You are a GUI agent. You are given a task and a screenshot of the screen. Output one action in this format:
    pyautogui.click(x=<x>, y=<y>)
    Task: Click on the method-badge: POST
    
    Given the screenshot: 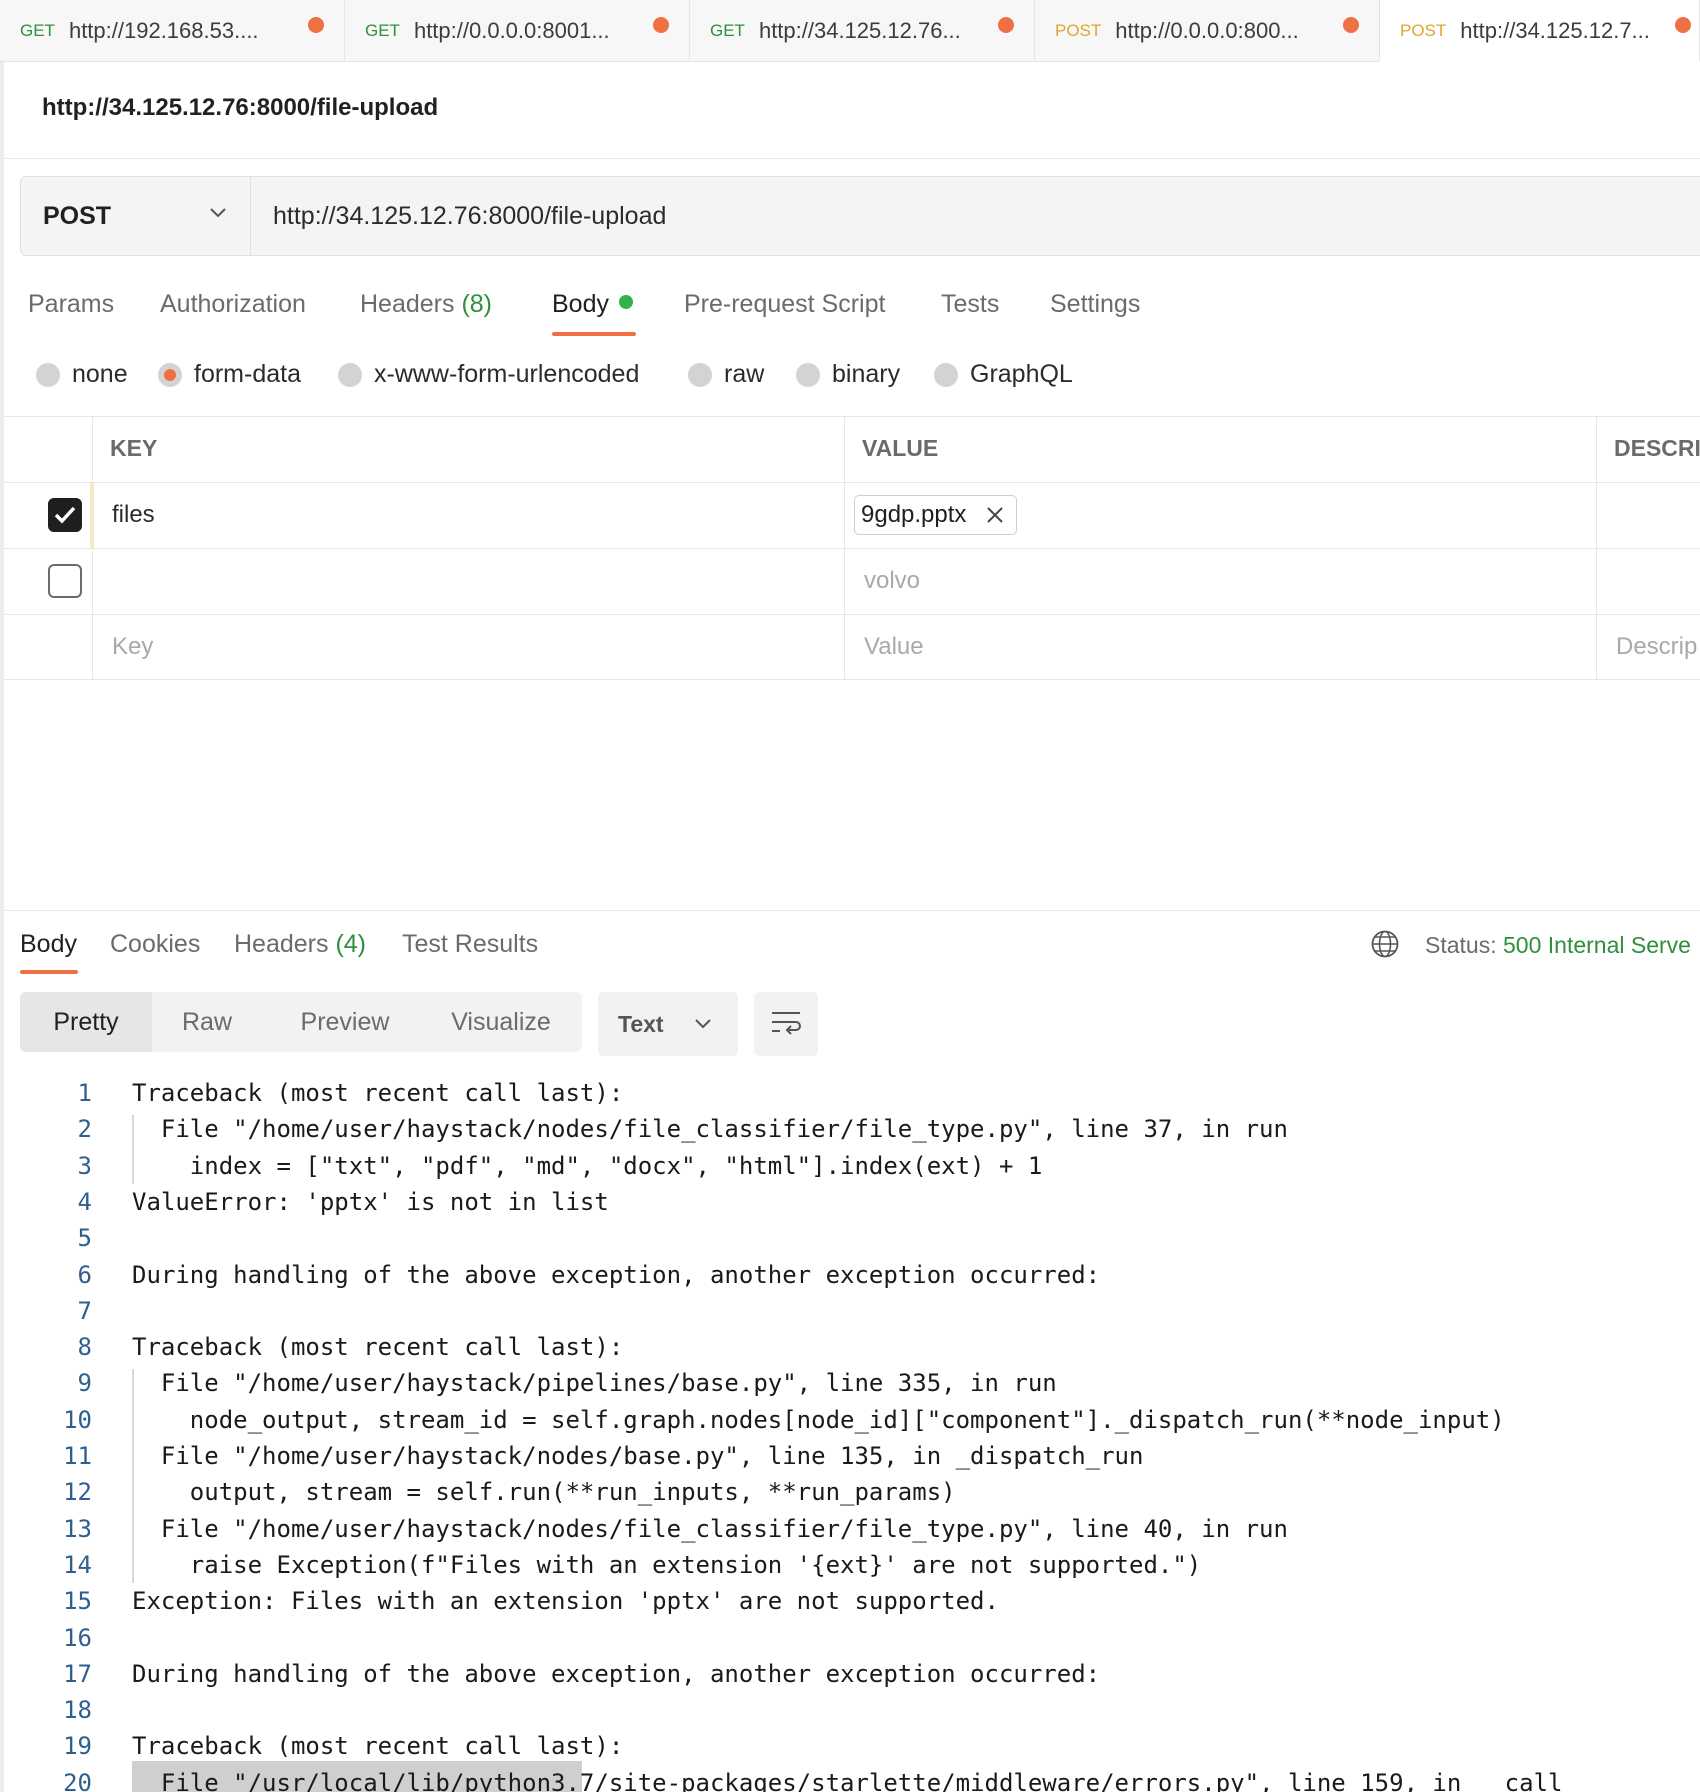 What is the action you would take?
    pyautogui.click(x=1078, y=30)
    